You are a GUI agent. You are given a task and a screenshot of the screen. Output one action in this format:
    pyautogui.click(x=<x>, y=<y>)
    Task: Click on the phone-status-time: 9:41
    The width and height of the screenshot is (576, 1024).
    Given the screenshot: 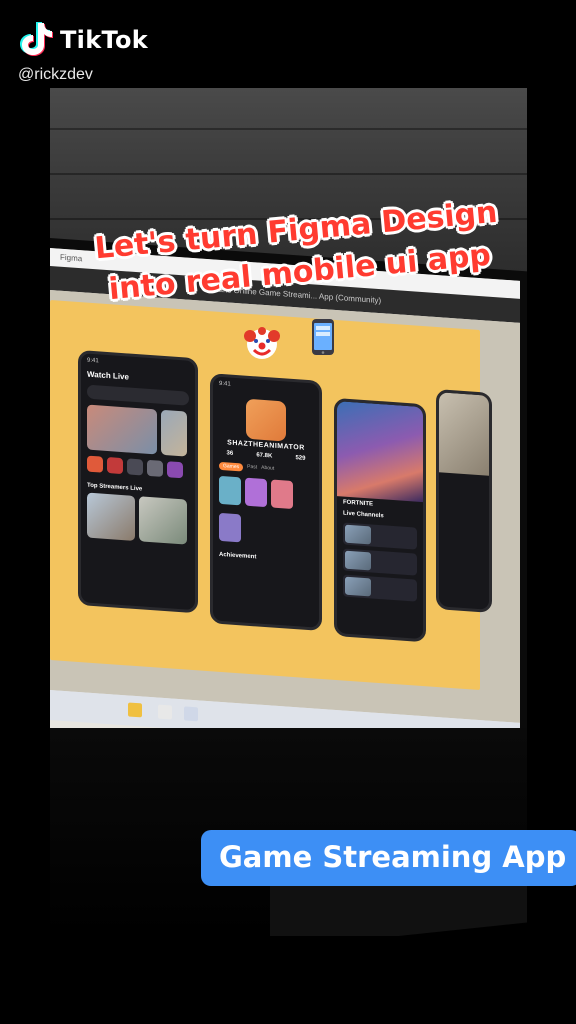 What is the action you would take?
    pyautogui.click(x=225, y=384)
    